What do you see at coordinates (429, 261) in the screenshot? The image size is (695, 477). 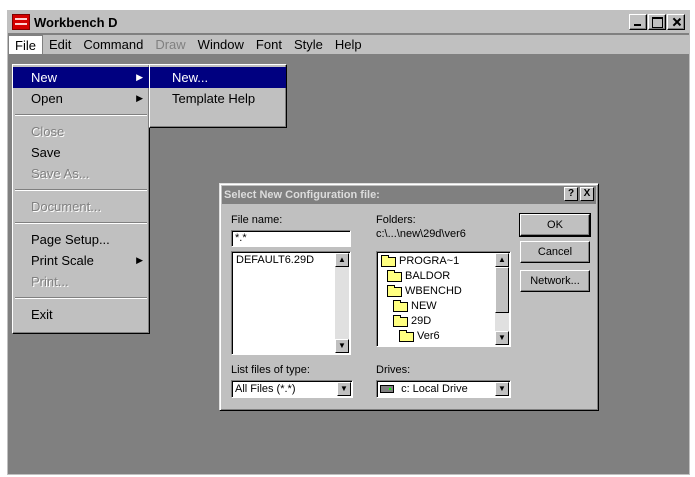 I see `folder-name: PROGRA~1` at bounding box center [429, 261].